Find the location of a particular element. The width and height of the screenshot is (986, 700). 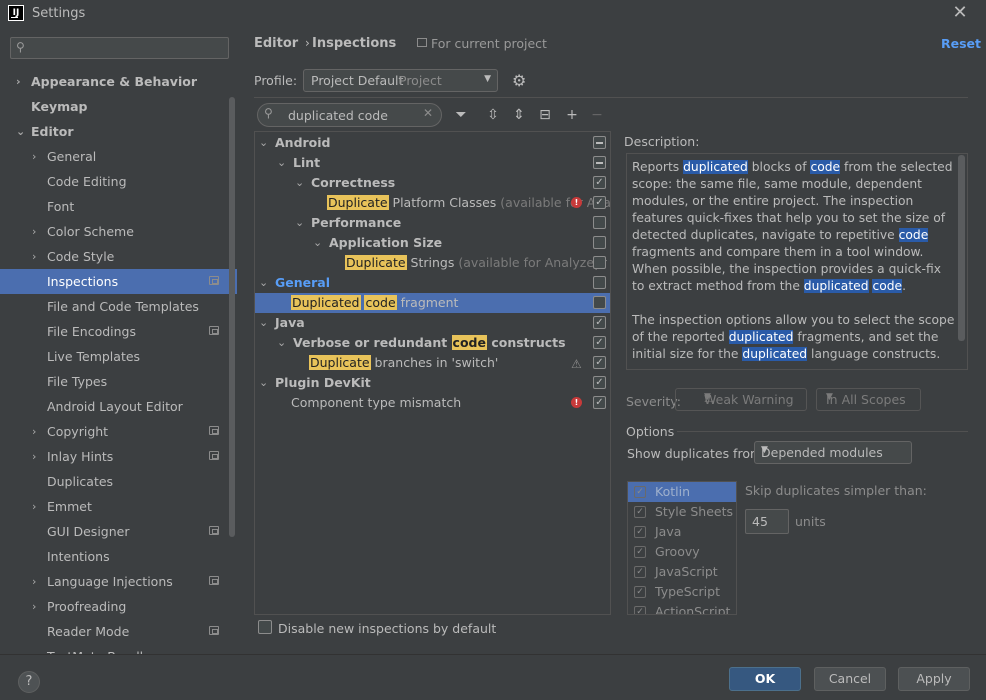

inspection-row: ⌄ Correctness is located at coordinates (432, 183).